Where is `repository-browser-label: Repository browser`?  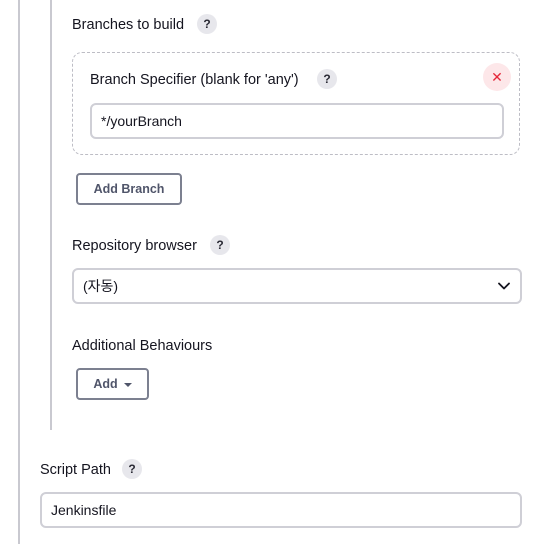
repository-browser-label: Repository browser is located at coordinates (134, 246).